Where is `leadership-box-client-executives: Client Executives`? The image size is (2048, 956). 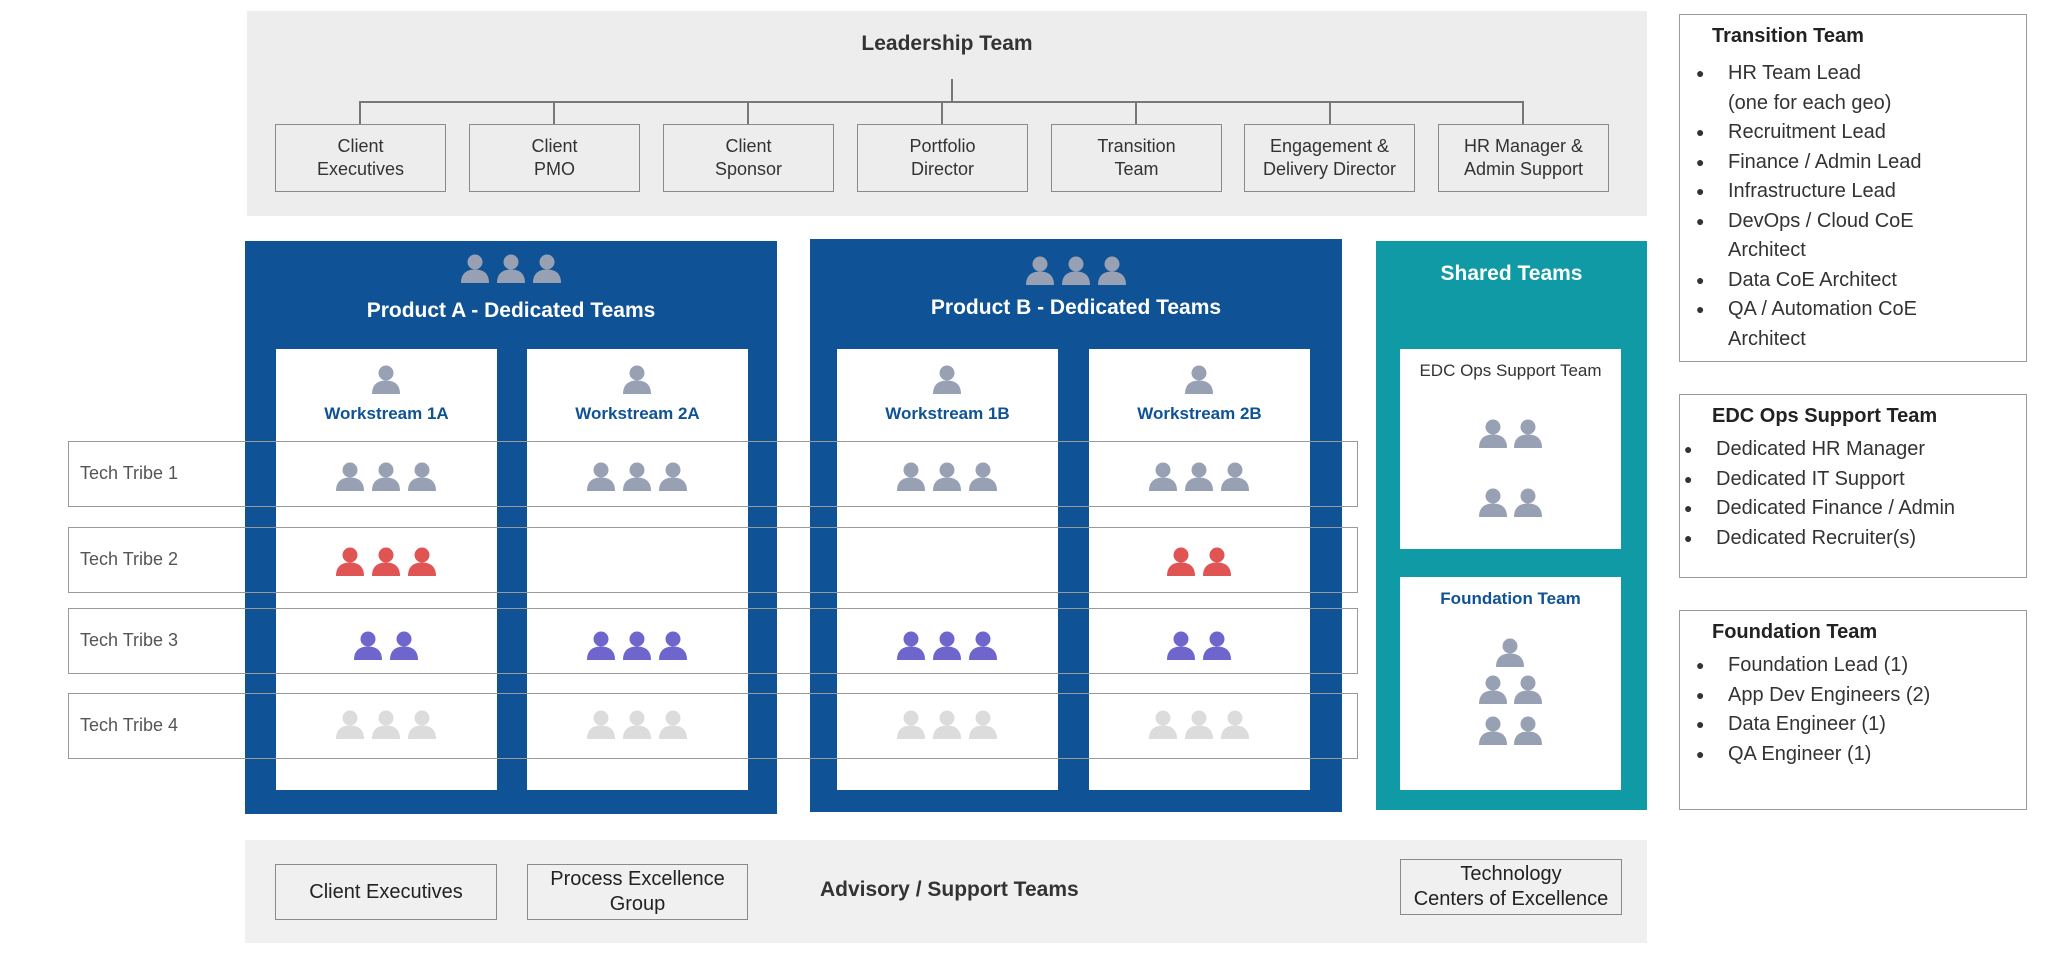
leadership-box-client-executives: Client Executives is located at coordinates (360, 158).